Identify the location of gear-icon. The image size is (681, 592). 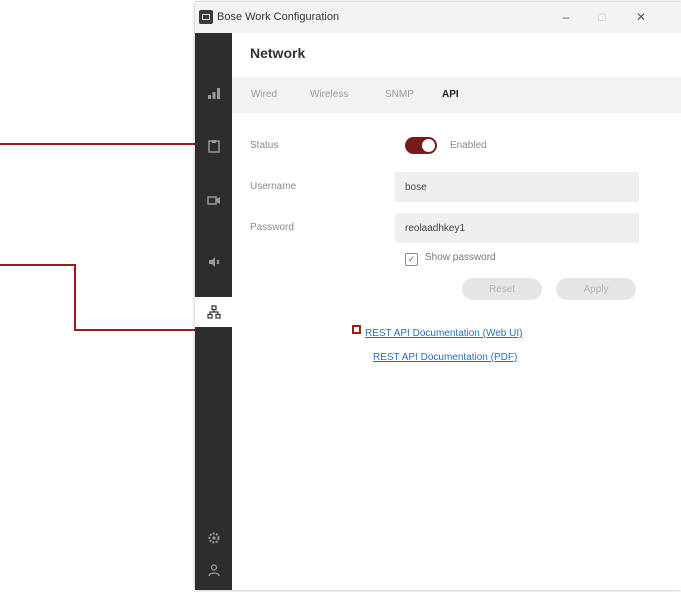
(213, 538).